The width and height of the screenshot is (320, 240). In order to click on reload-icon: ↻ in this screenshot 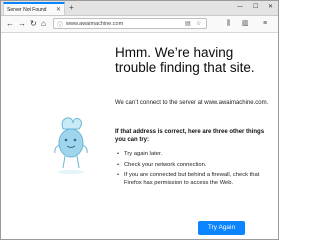, I will do `click(33, 24)`.